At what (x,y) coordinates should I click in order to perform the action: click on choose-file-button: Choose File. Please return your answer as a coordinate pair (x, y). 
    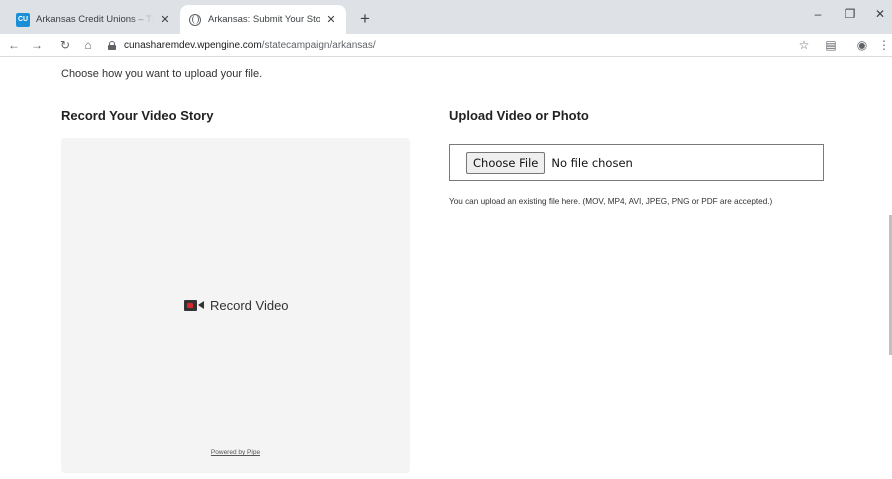
    Looking at the image, I should click on (506, 162).